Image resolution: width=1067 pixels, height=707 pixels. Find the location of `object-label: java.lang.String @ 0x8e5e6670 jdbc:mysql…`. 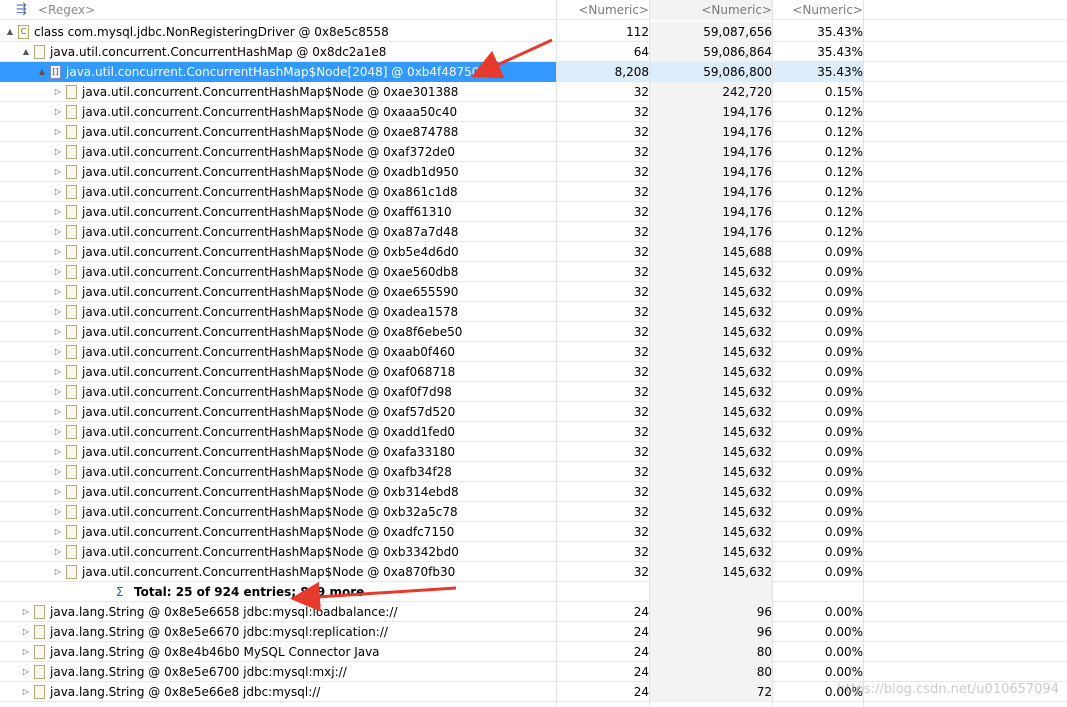

object-label: java.lang.String @ 0x8e5e6670 jdbc:mysql… is located at coordinates (221, 632).